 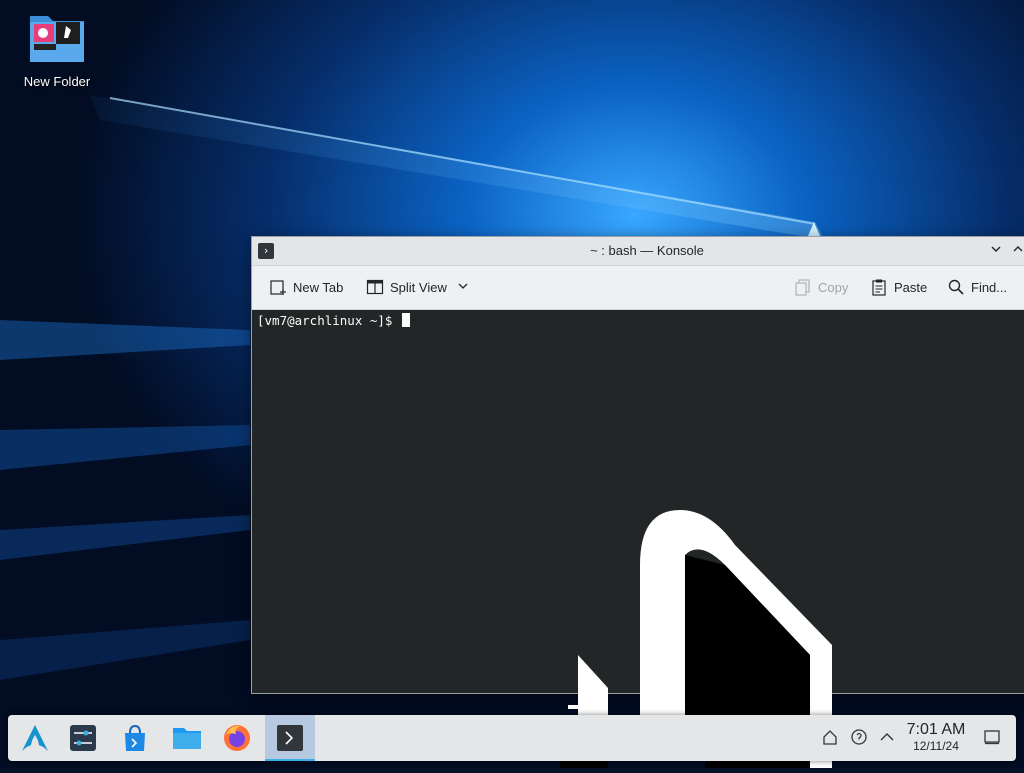 I want to click on paste-button: Paste, so click(x=898, y=287).